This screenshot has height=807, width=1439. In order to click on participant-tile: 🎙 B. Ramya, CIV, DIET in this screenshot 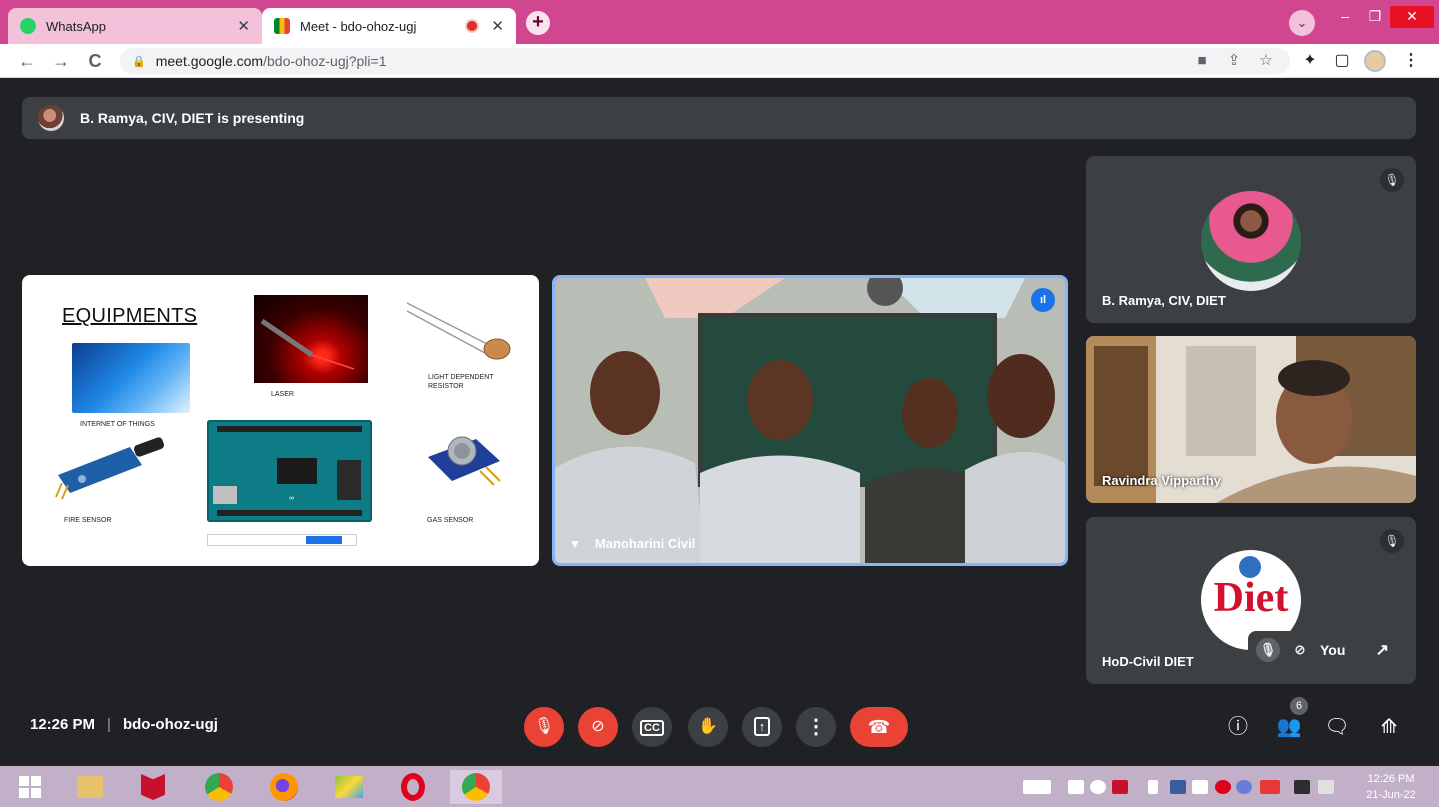, I will do `click(1251, 239)`.